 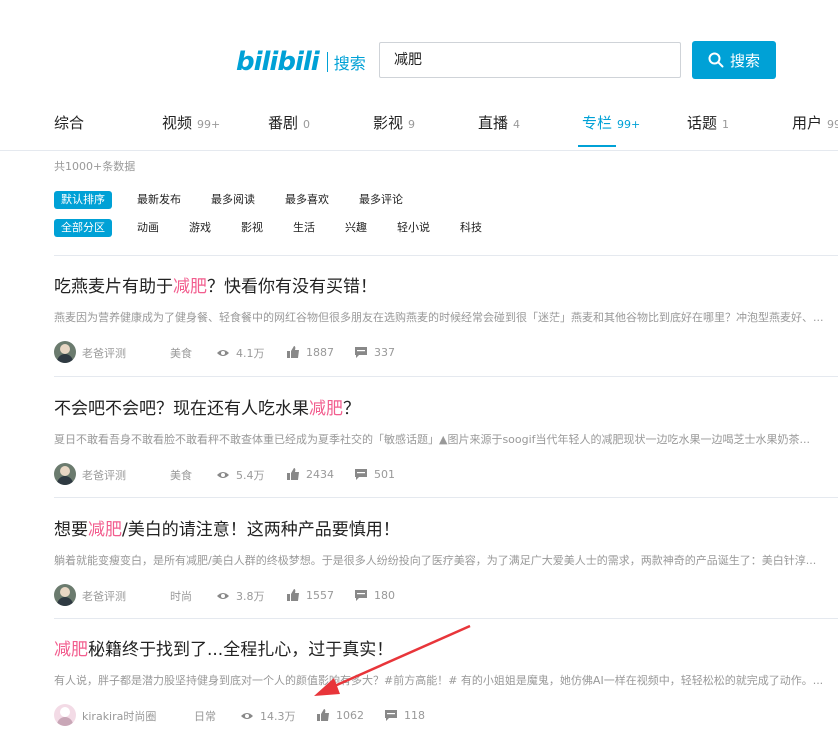 I want to click on category-filter-row: 全部分区 动画 游戏 影视 生活 兴趣 轻小说 科技, so click(x=279, y=228).